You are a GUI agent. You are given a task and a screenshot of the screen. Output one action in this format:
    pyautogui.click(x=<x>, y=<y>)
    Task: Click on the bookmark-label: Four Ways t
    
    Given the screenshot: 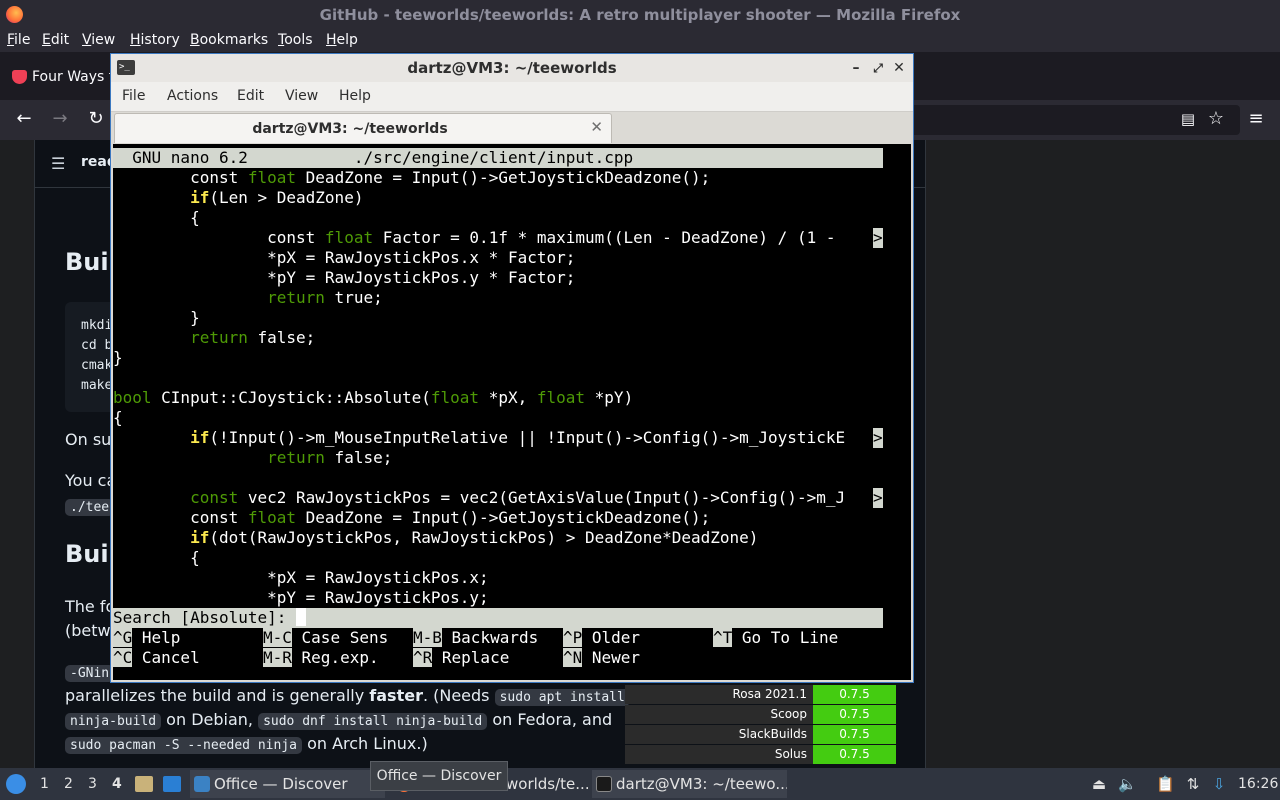 What is the action you would take?
    pyautogui.click(x=73, y=77)
    